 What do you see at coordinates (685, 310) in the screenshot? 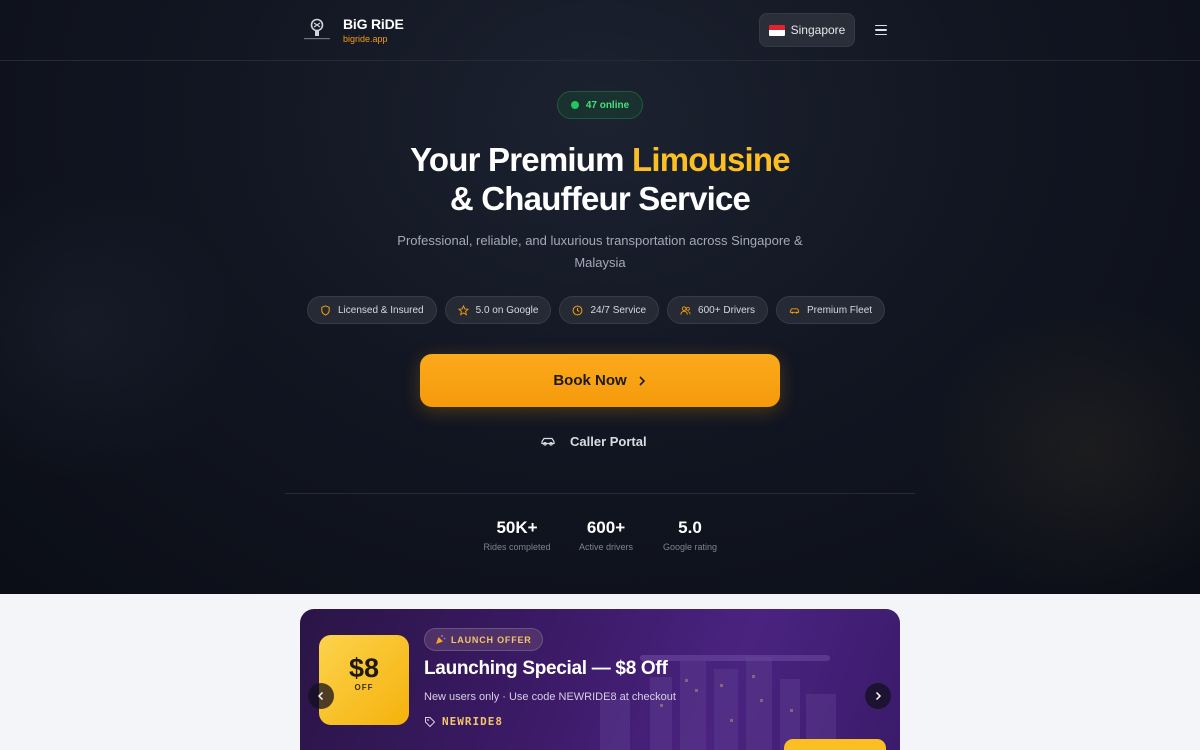
I see `users-icon` at bounding box center [685, 310].